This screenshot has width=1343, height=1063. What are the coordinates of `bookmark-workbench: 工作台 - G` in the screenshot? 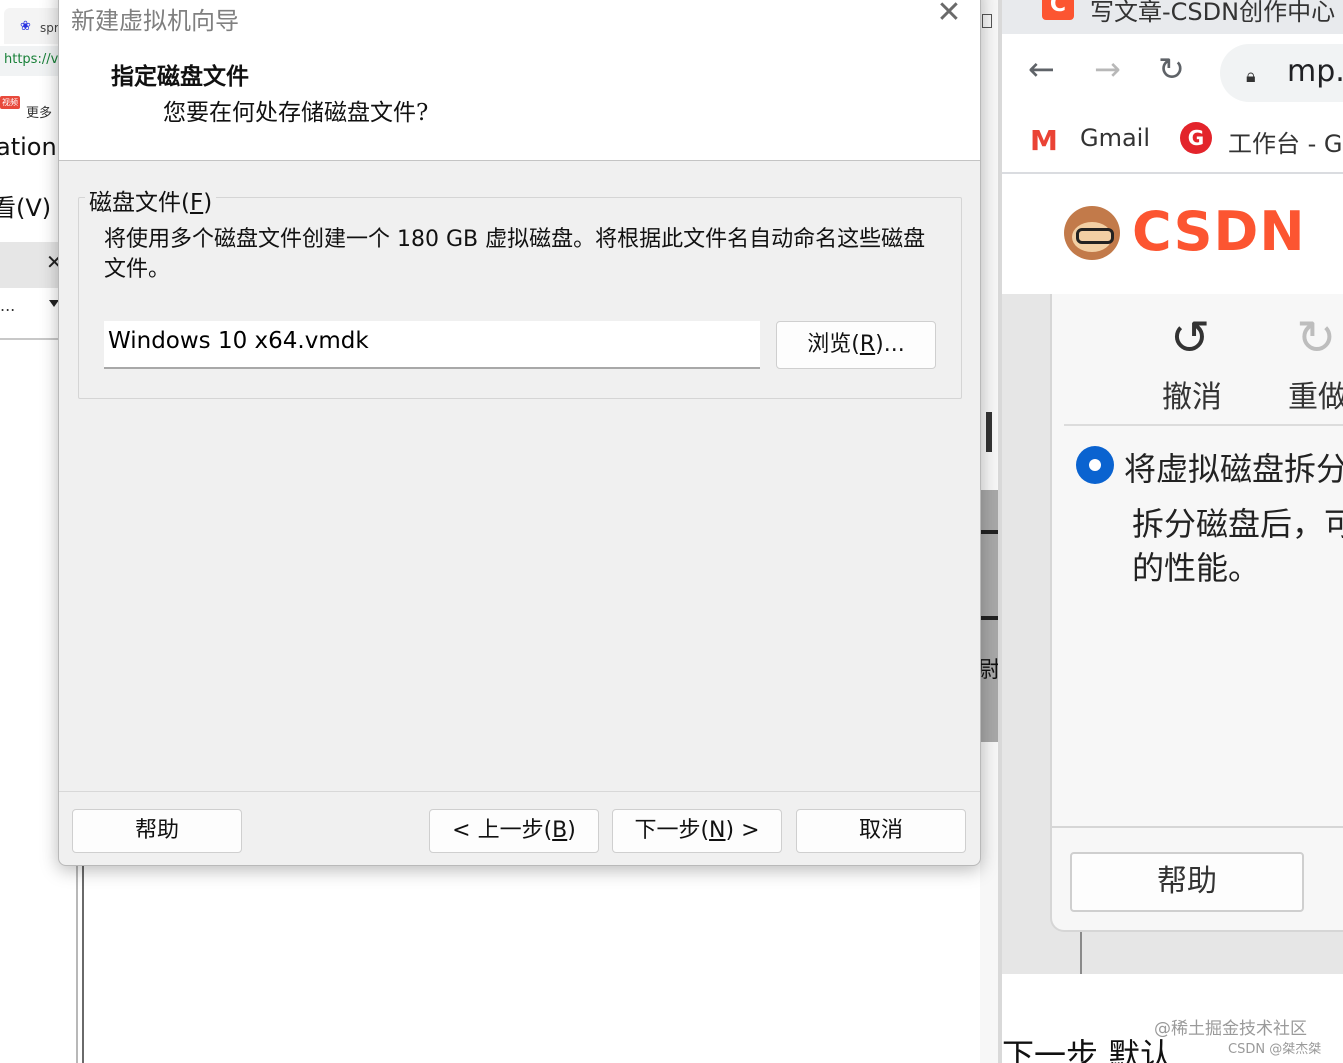 It's located at (1285, 141).